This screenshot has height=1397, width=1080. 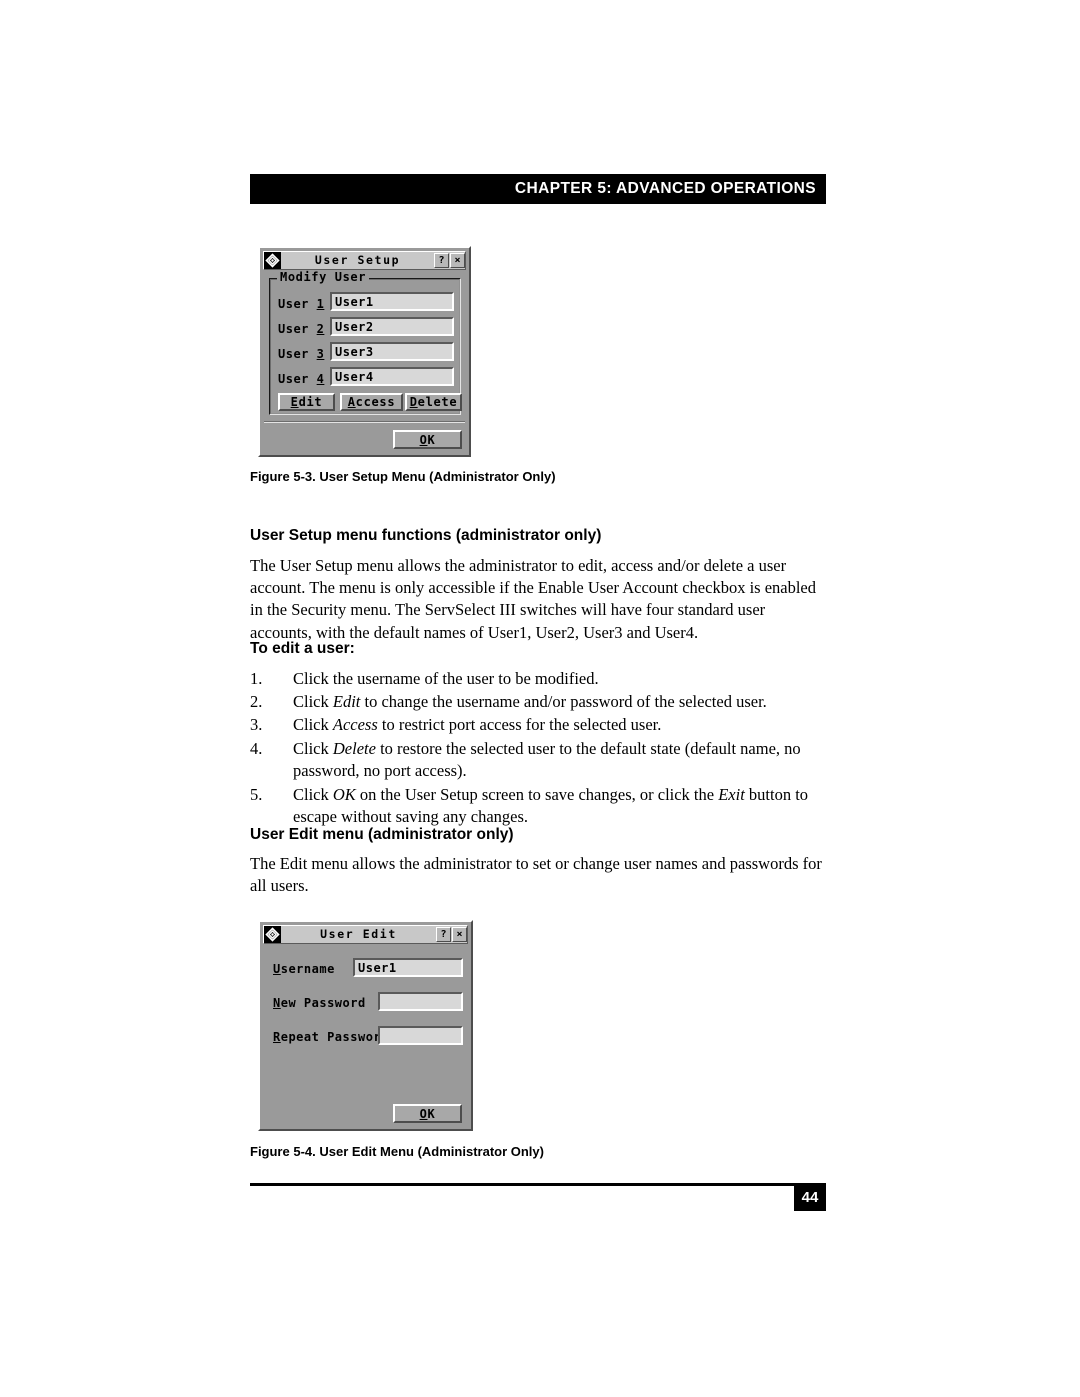 I want to click on access-button-label: Access, so click(x=371, y=402).